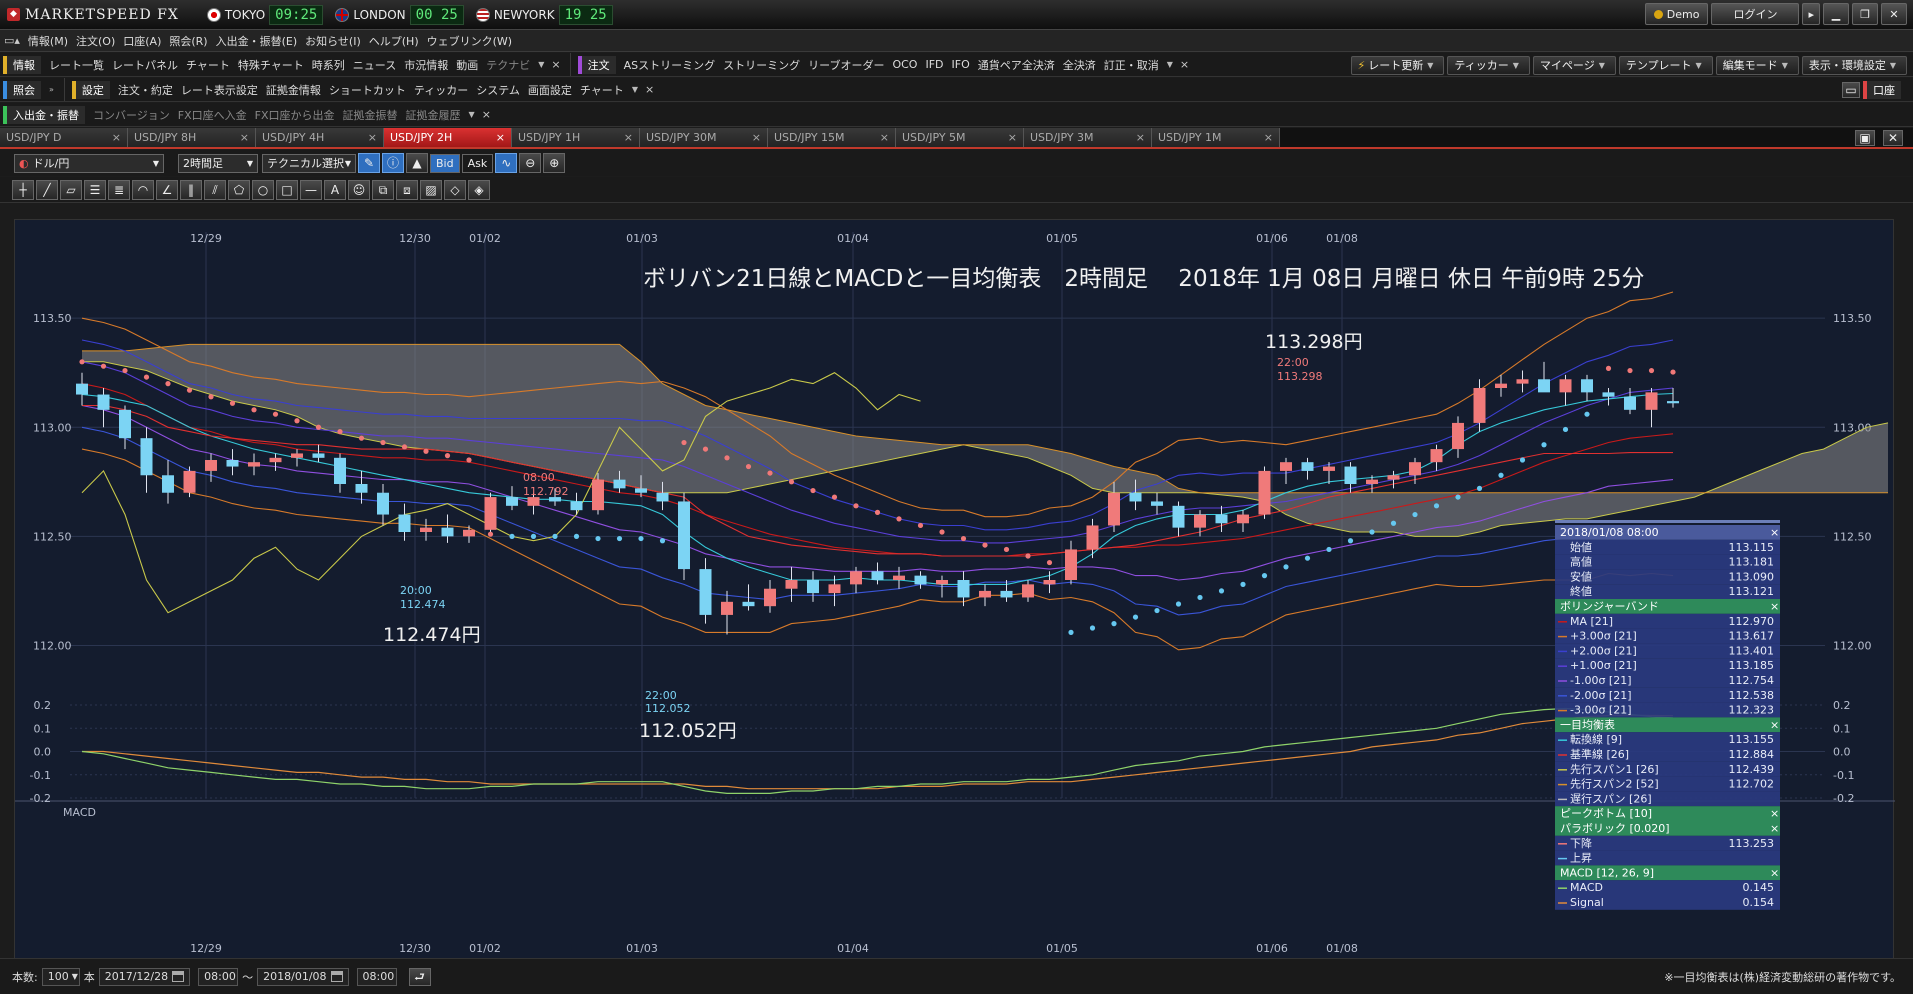 The image size is (1913, 994). I want to click on tab-usdjpy-1m: USD/JPY 1M ×, so click(1216, 137).